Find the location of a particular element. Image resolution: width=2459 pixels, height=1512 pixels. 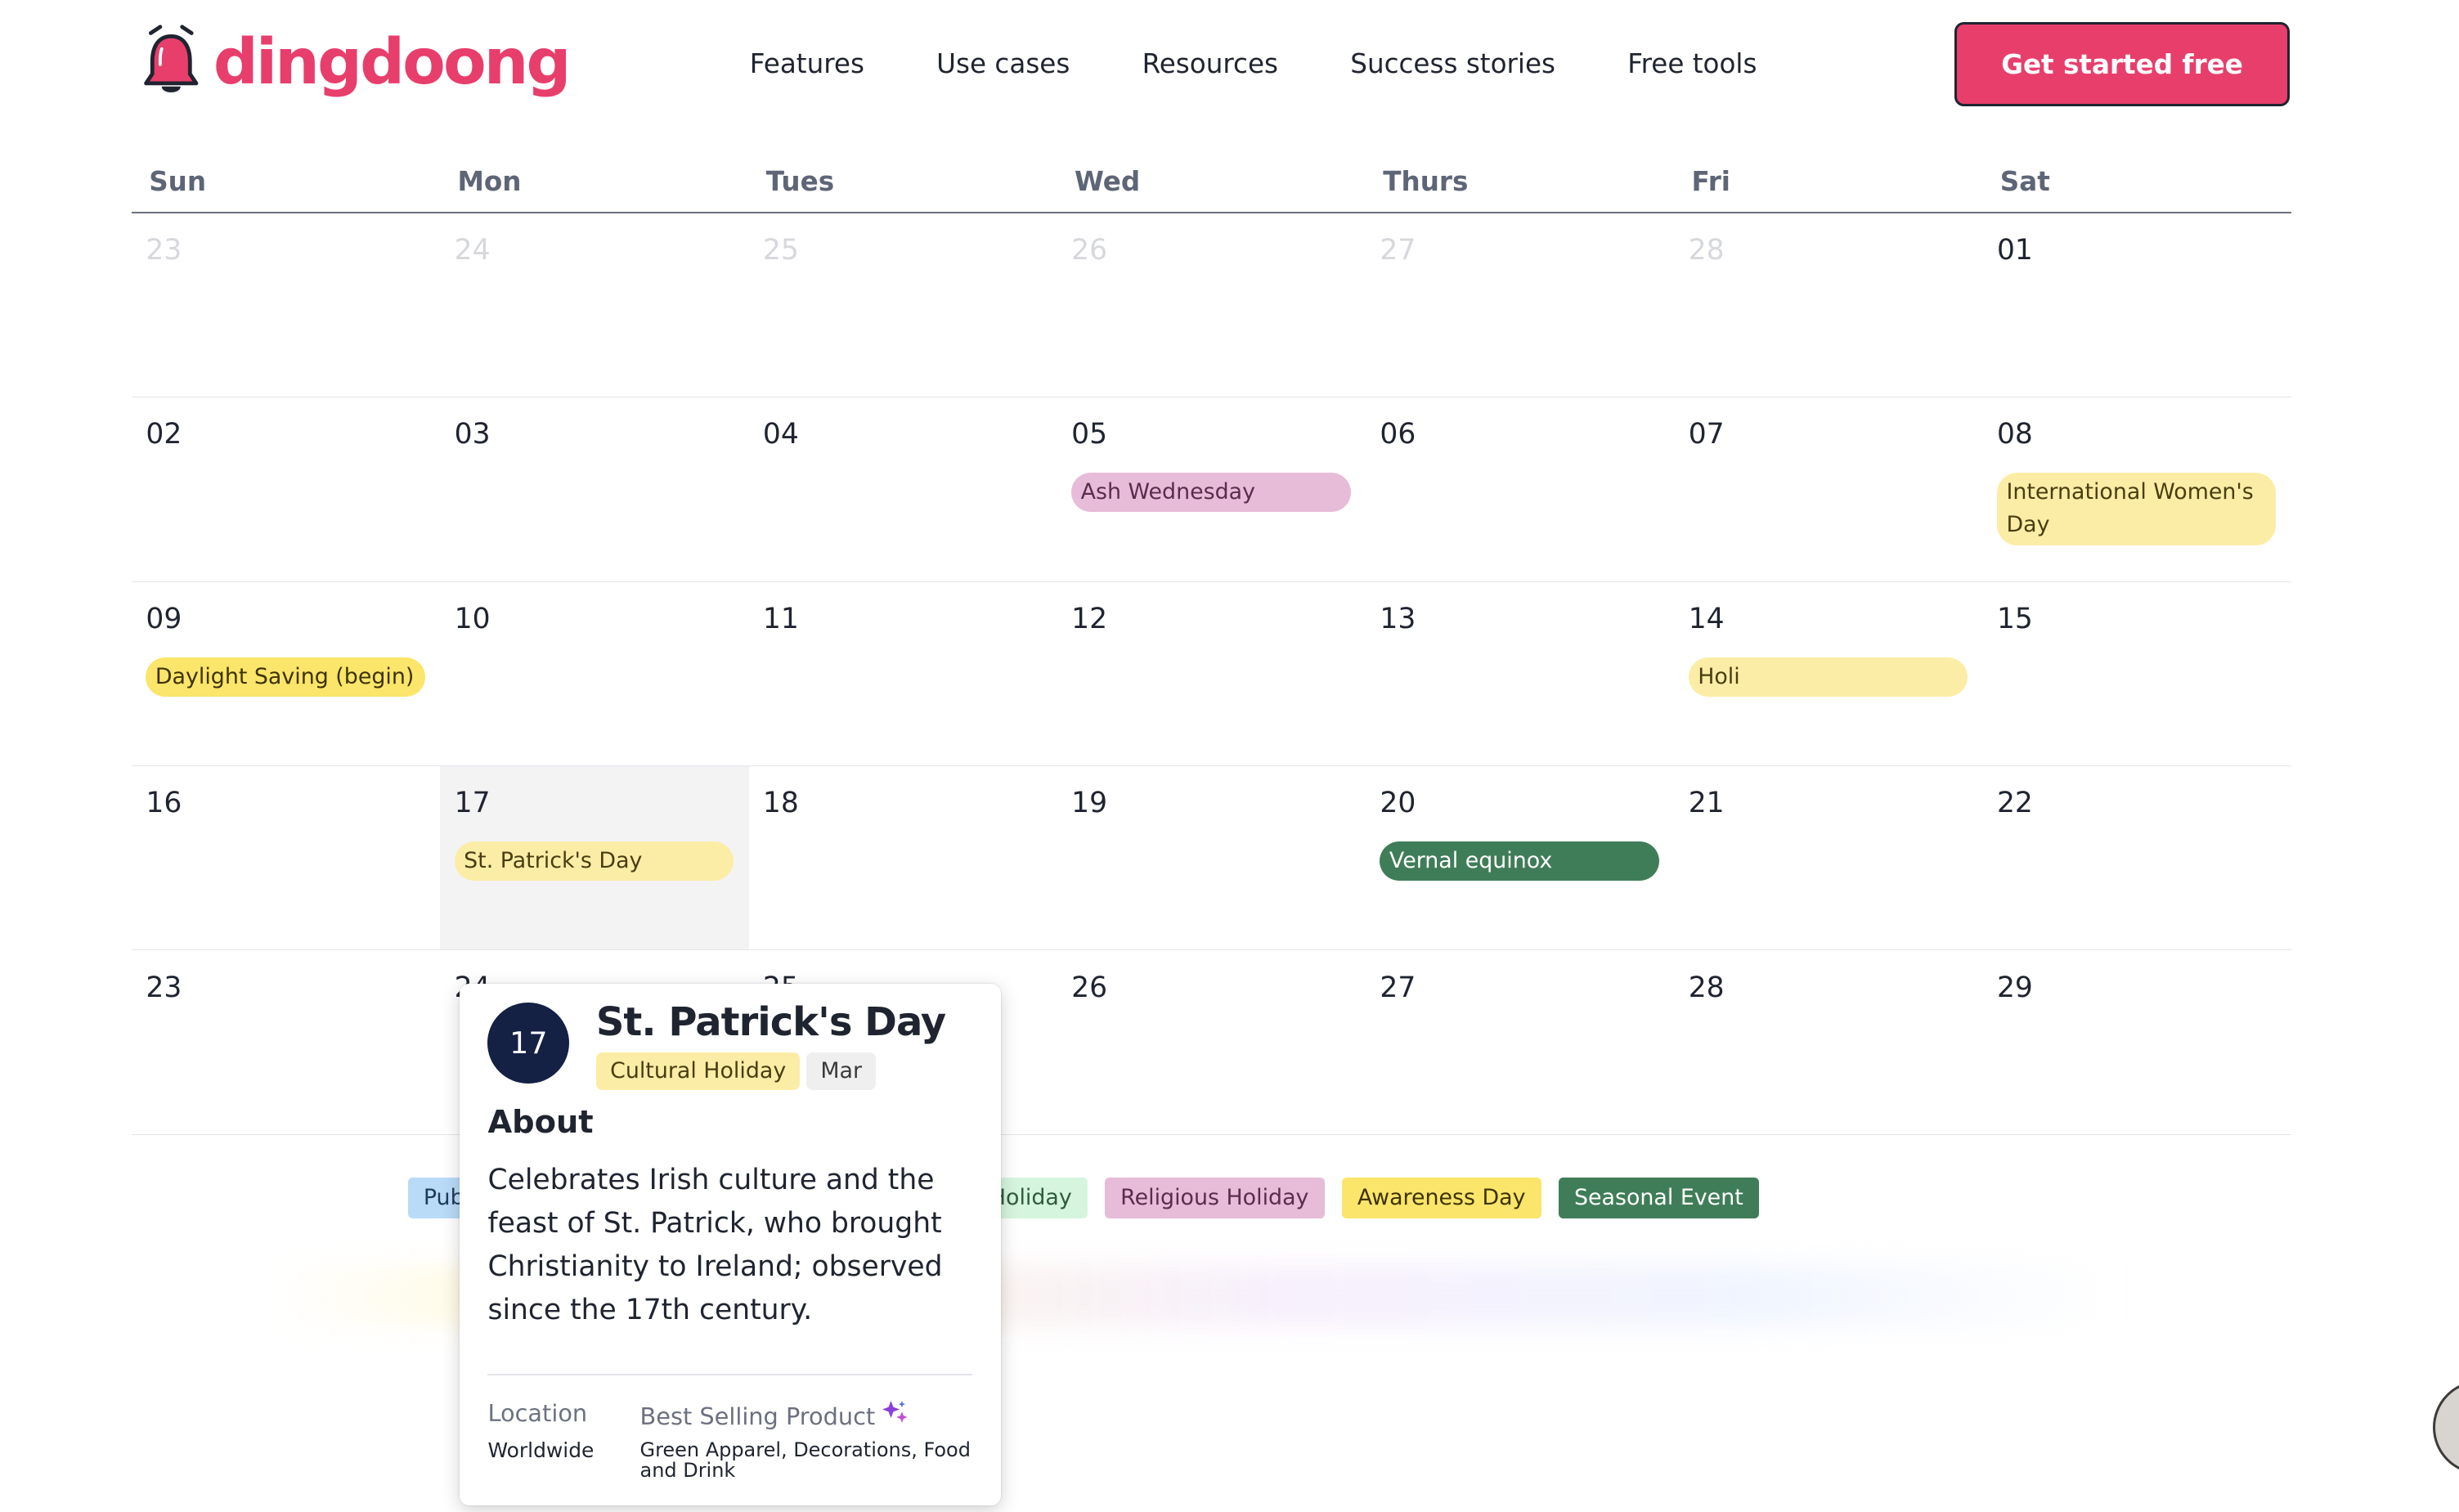

get-started-button: Get started free is located at coordinates (2122, 64).